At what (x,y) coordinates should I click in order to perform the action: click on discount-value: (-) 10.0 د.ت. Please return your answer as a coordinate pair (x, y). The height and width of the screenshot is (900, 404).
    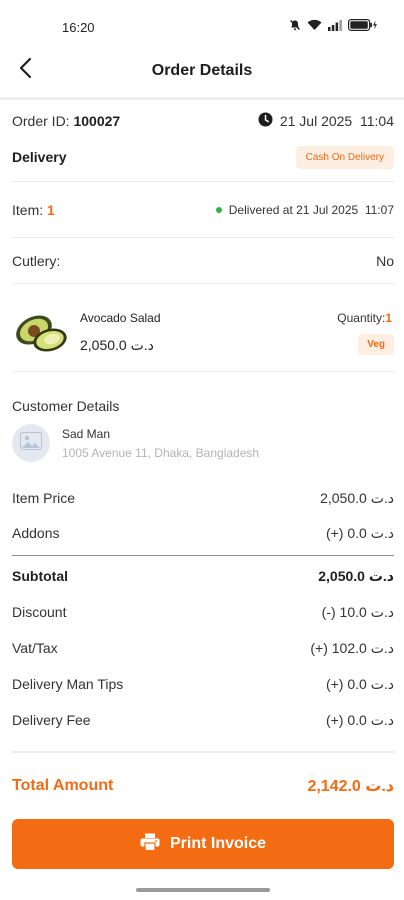
    Looking at the image, I should click on (357, 611).